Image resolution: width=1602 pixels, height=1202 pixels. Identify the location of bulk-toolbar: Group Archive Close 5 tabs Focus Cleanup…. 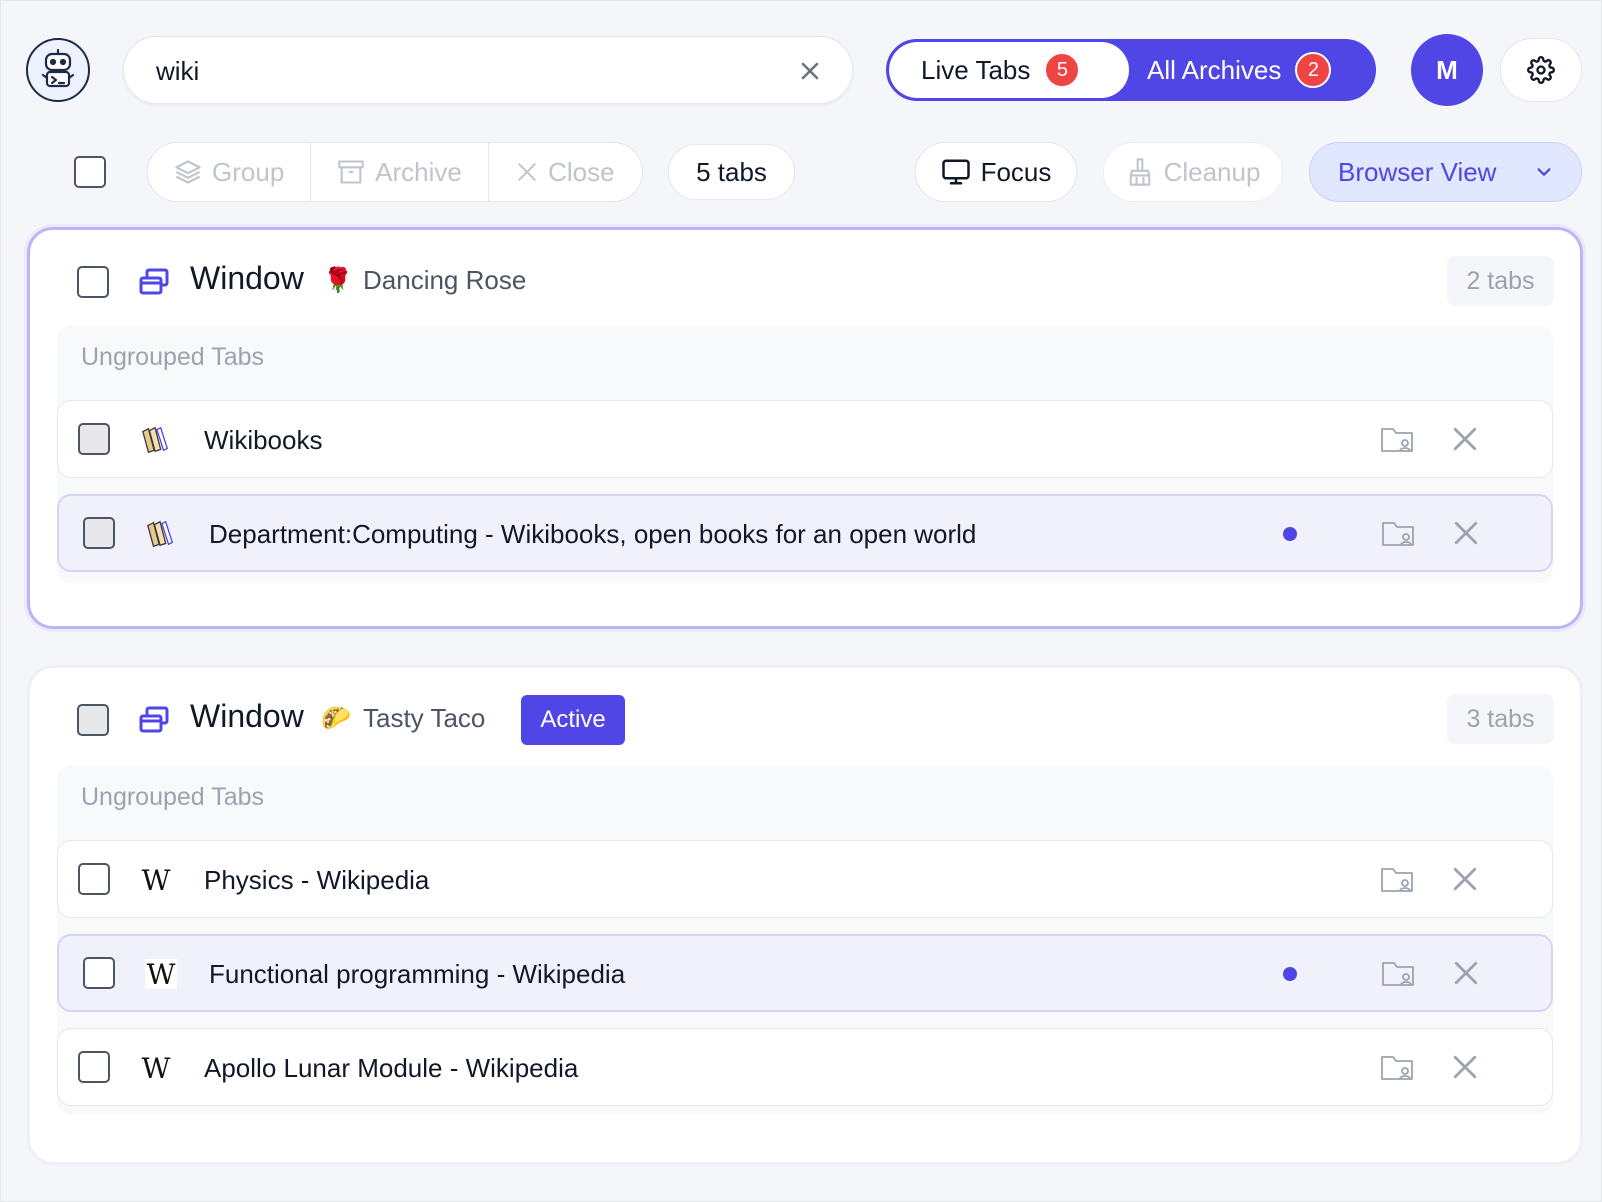
(801, 173).